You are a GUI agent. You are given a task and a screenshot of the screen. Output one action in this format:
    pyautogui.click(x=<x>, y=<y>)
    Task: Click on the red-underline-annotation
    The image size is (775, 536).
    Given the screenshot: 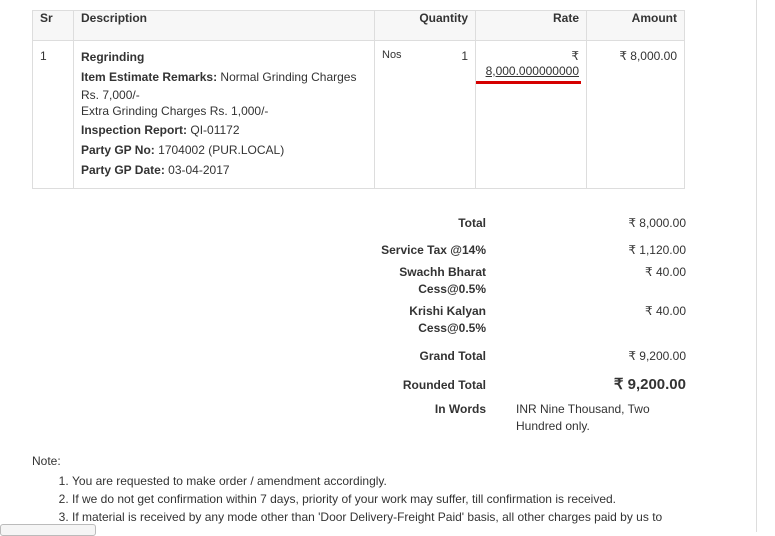 What is the action you would take?
    pyautogui.click(x=528, y=82)
    